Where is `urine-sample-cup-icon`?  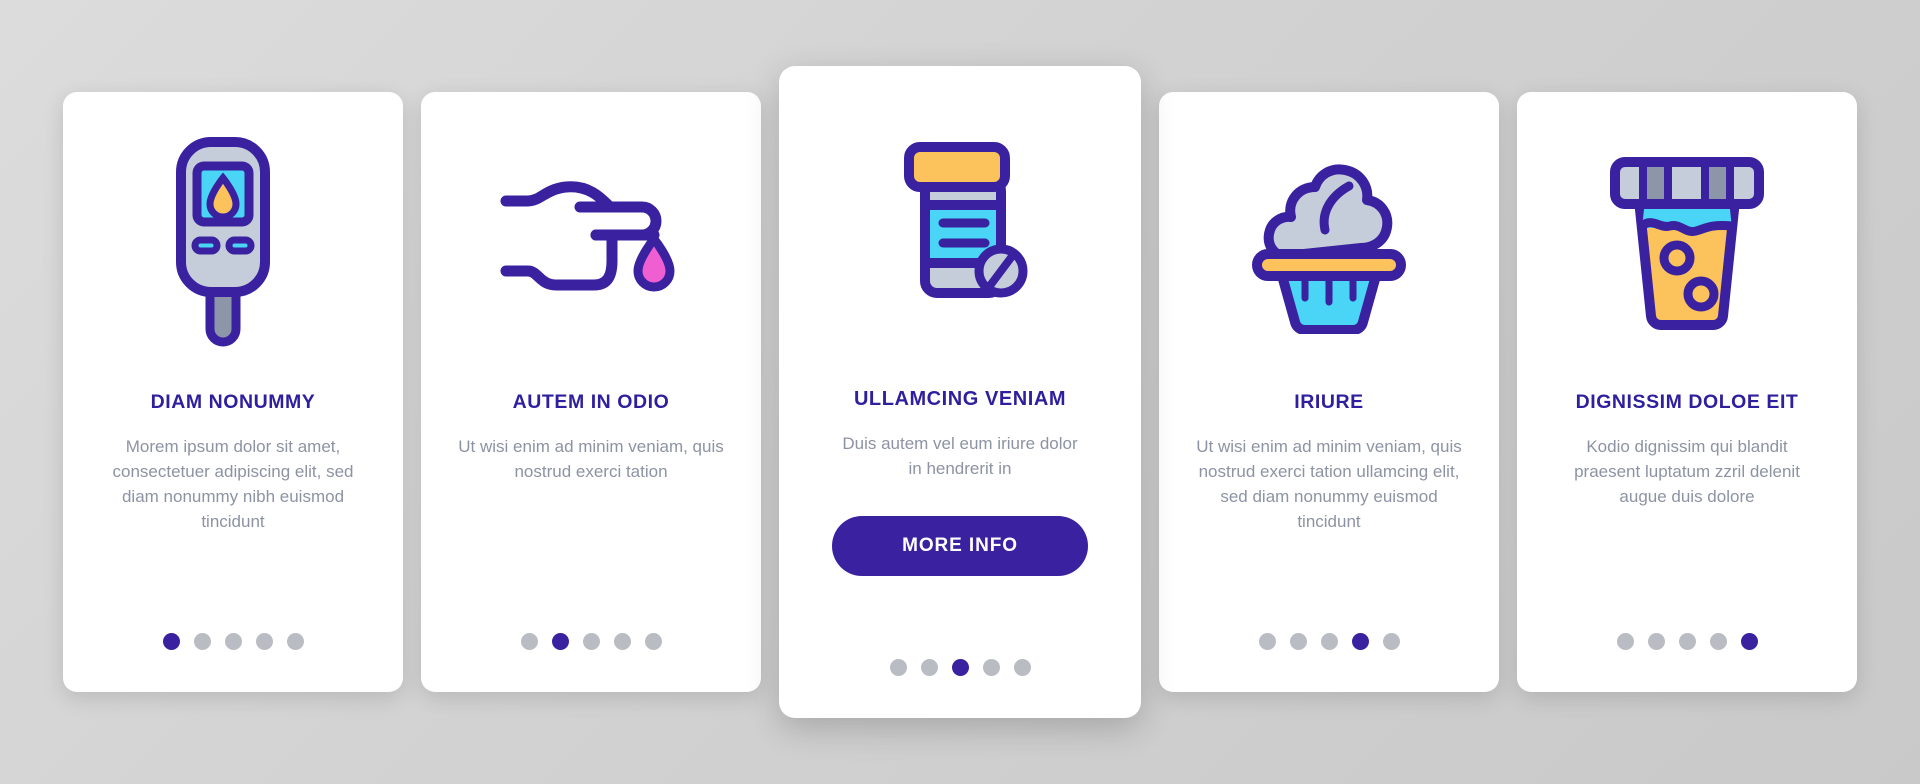
urine-sample-cup-icon is located at coordinates (1687, 242).